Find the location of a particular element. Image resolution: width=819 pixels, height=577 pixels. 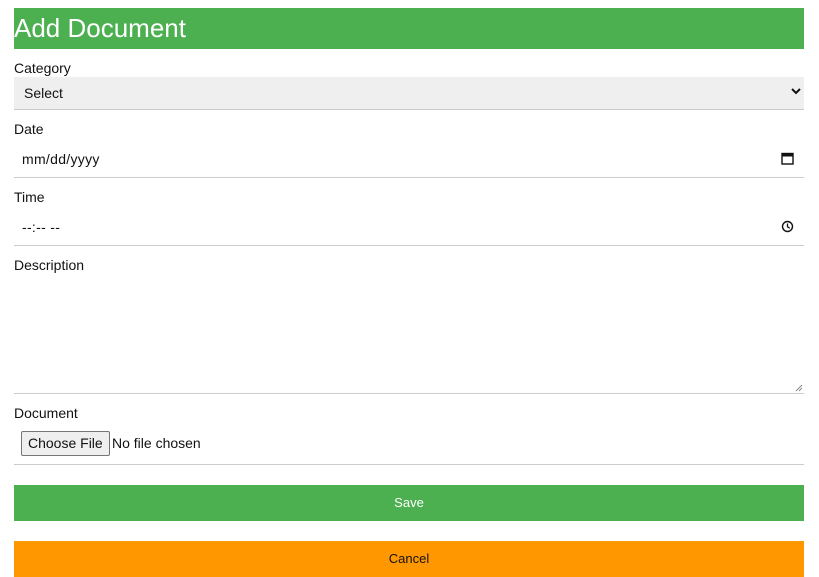

time-label: Time is located at coordinates (29, 197).